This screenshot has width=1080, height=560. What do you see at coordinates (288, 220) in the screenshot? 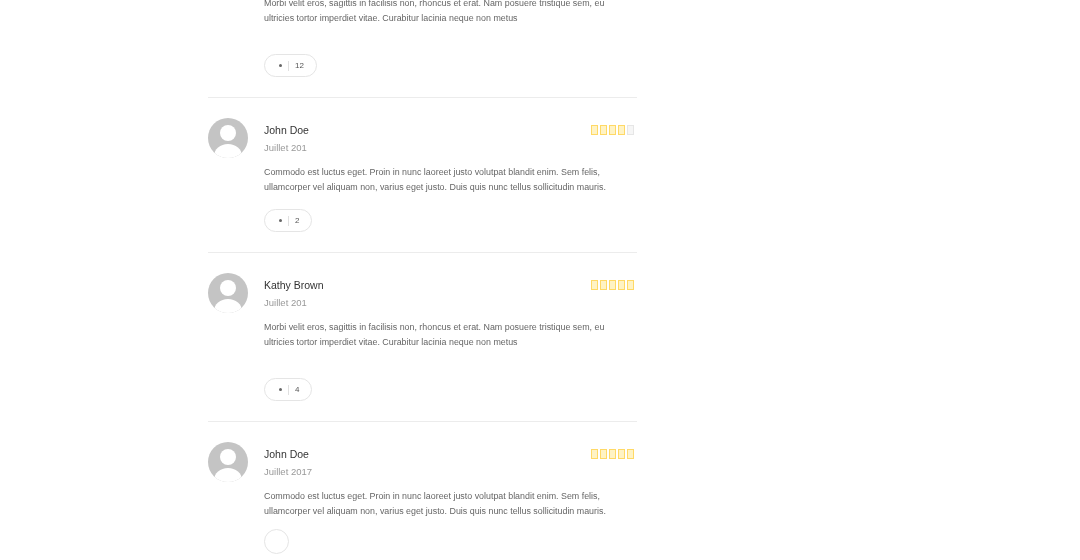
I see `like-button: 2` at bounding box center [288, 220].